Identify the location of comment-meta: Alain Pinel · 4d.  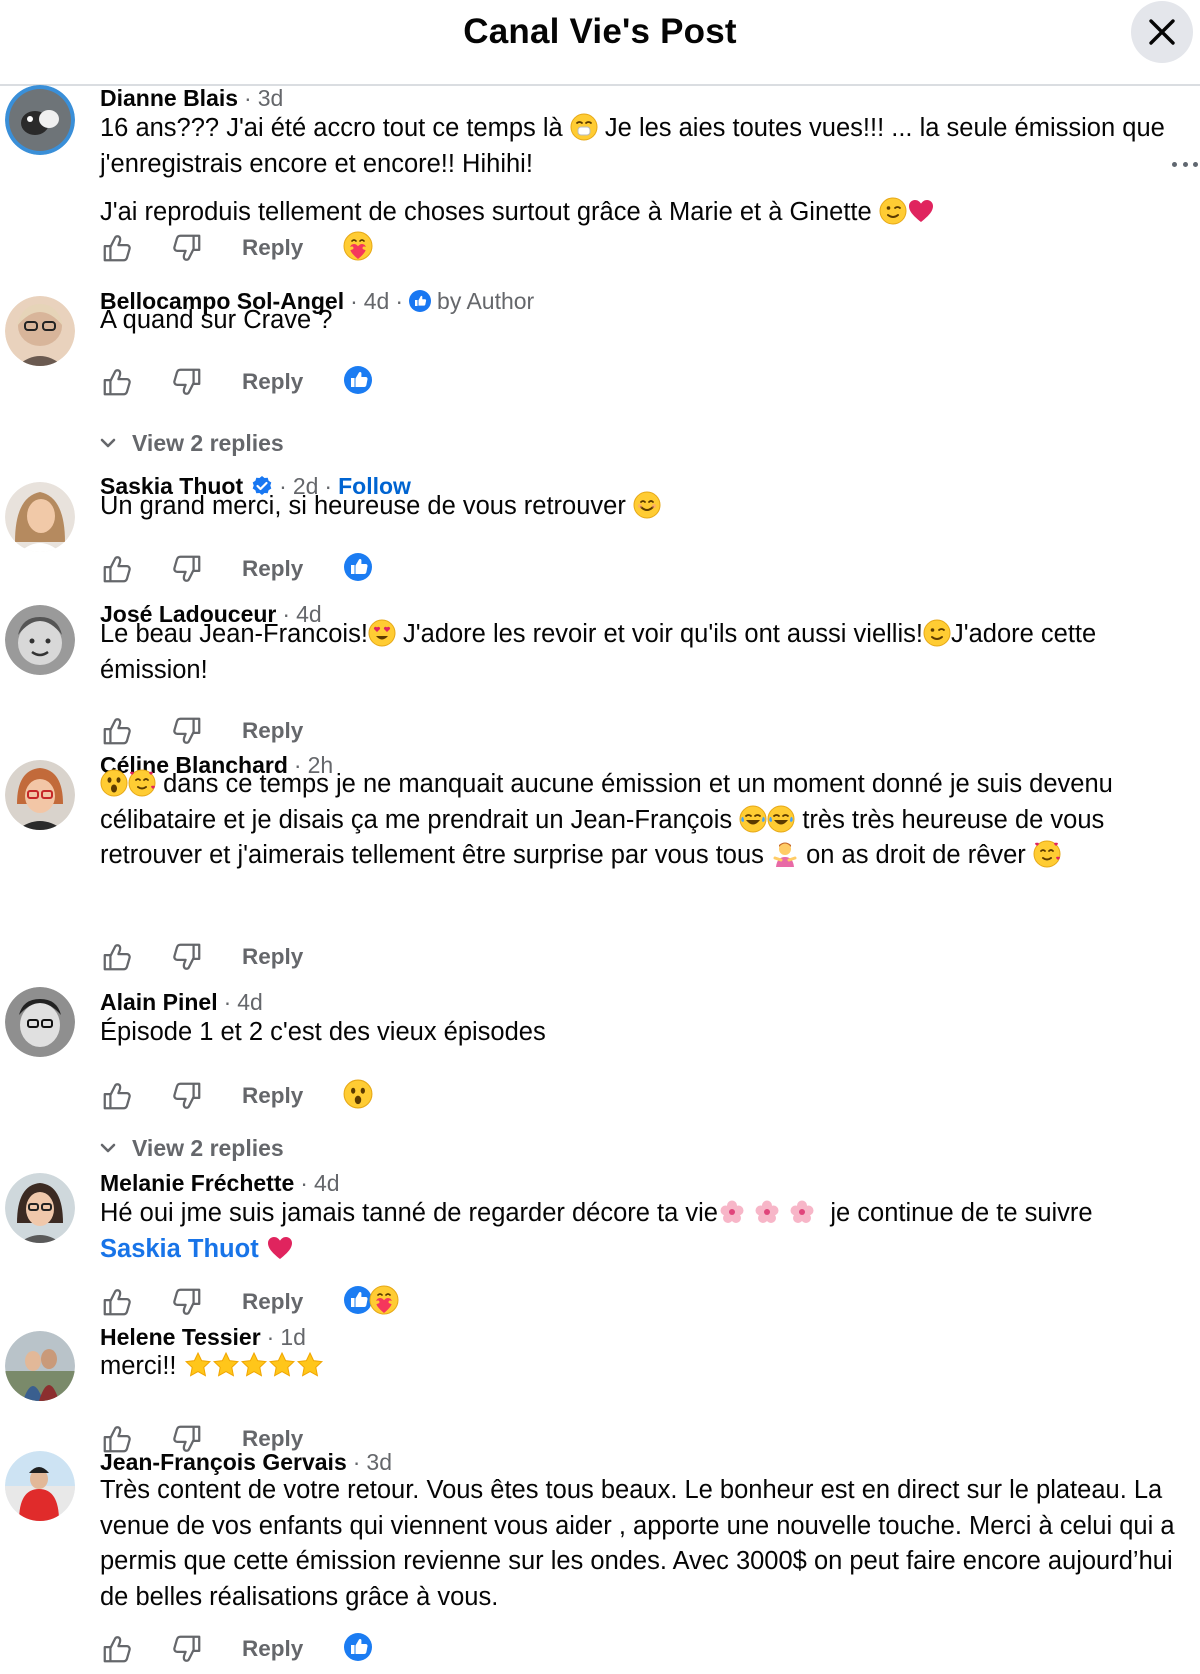
(181, 1002).